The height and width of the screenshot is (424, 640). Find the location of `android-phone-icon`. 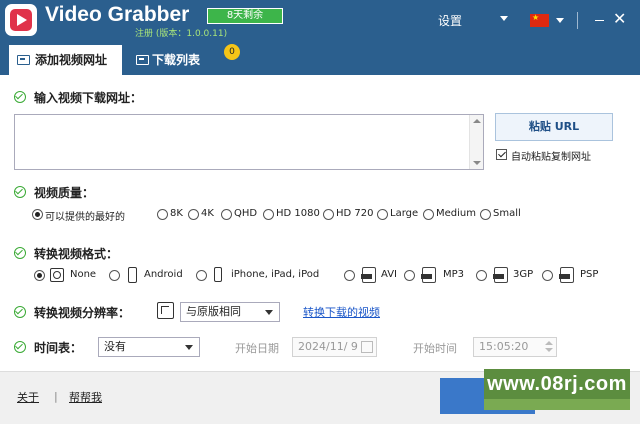

android-phone-icon is located at coordinates (132, 275).